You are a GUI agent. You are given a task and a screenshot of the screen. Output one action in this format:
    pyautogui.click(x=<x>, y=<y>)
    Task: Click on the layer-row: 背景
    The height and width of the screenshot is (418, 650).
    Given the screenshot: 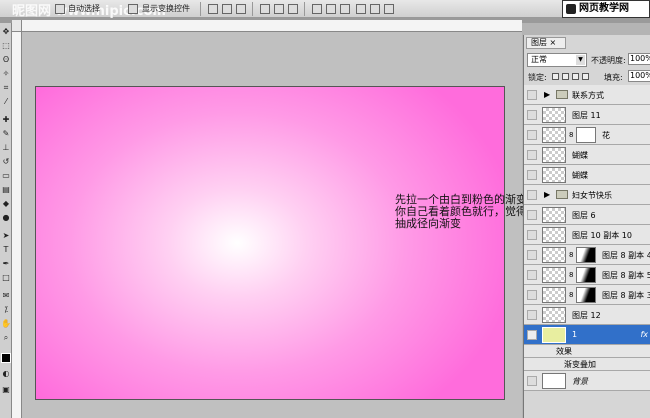 What is the action you would take?
    pyautogui.click(x=587, y=381)
    